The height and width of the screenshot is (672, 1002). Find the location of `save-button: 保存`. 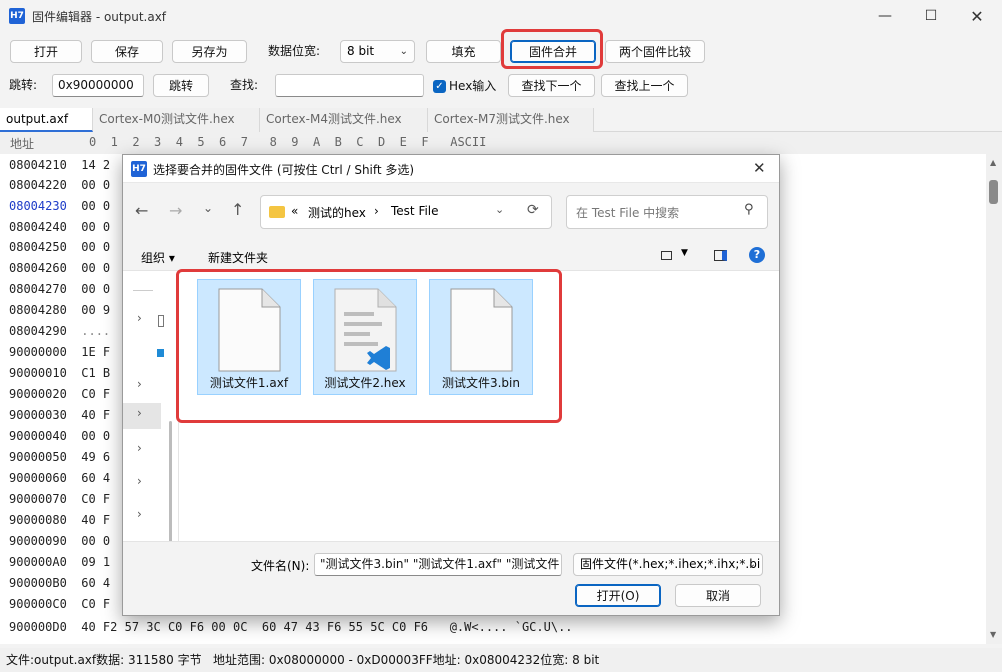

save-button: 保存 is located at coordinates (127, 51).